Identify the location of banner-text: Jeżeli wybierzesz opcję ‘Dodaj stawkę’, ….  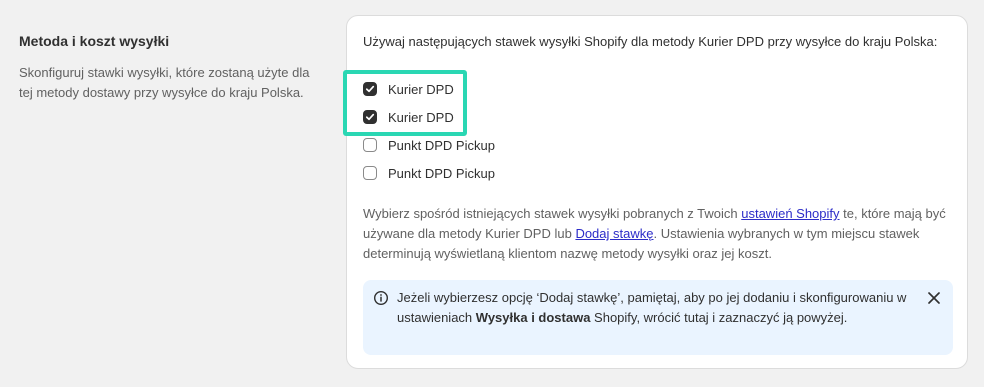
(652, 308).